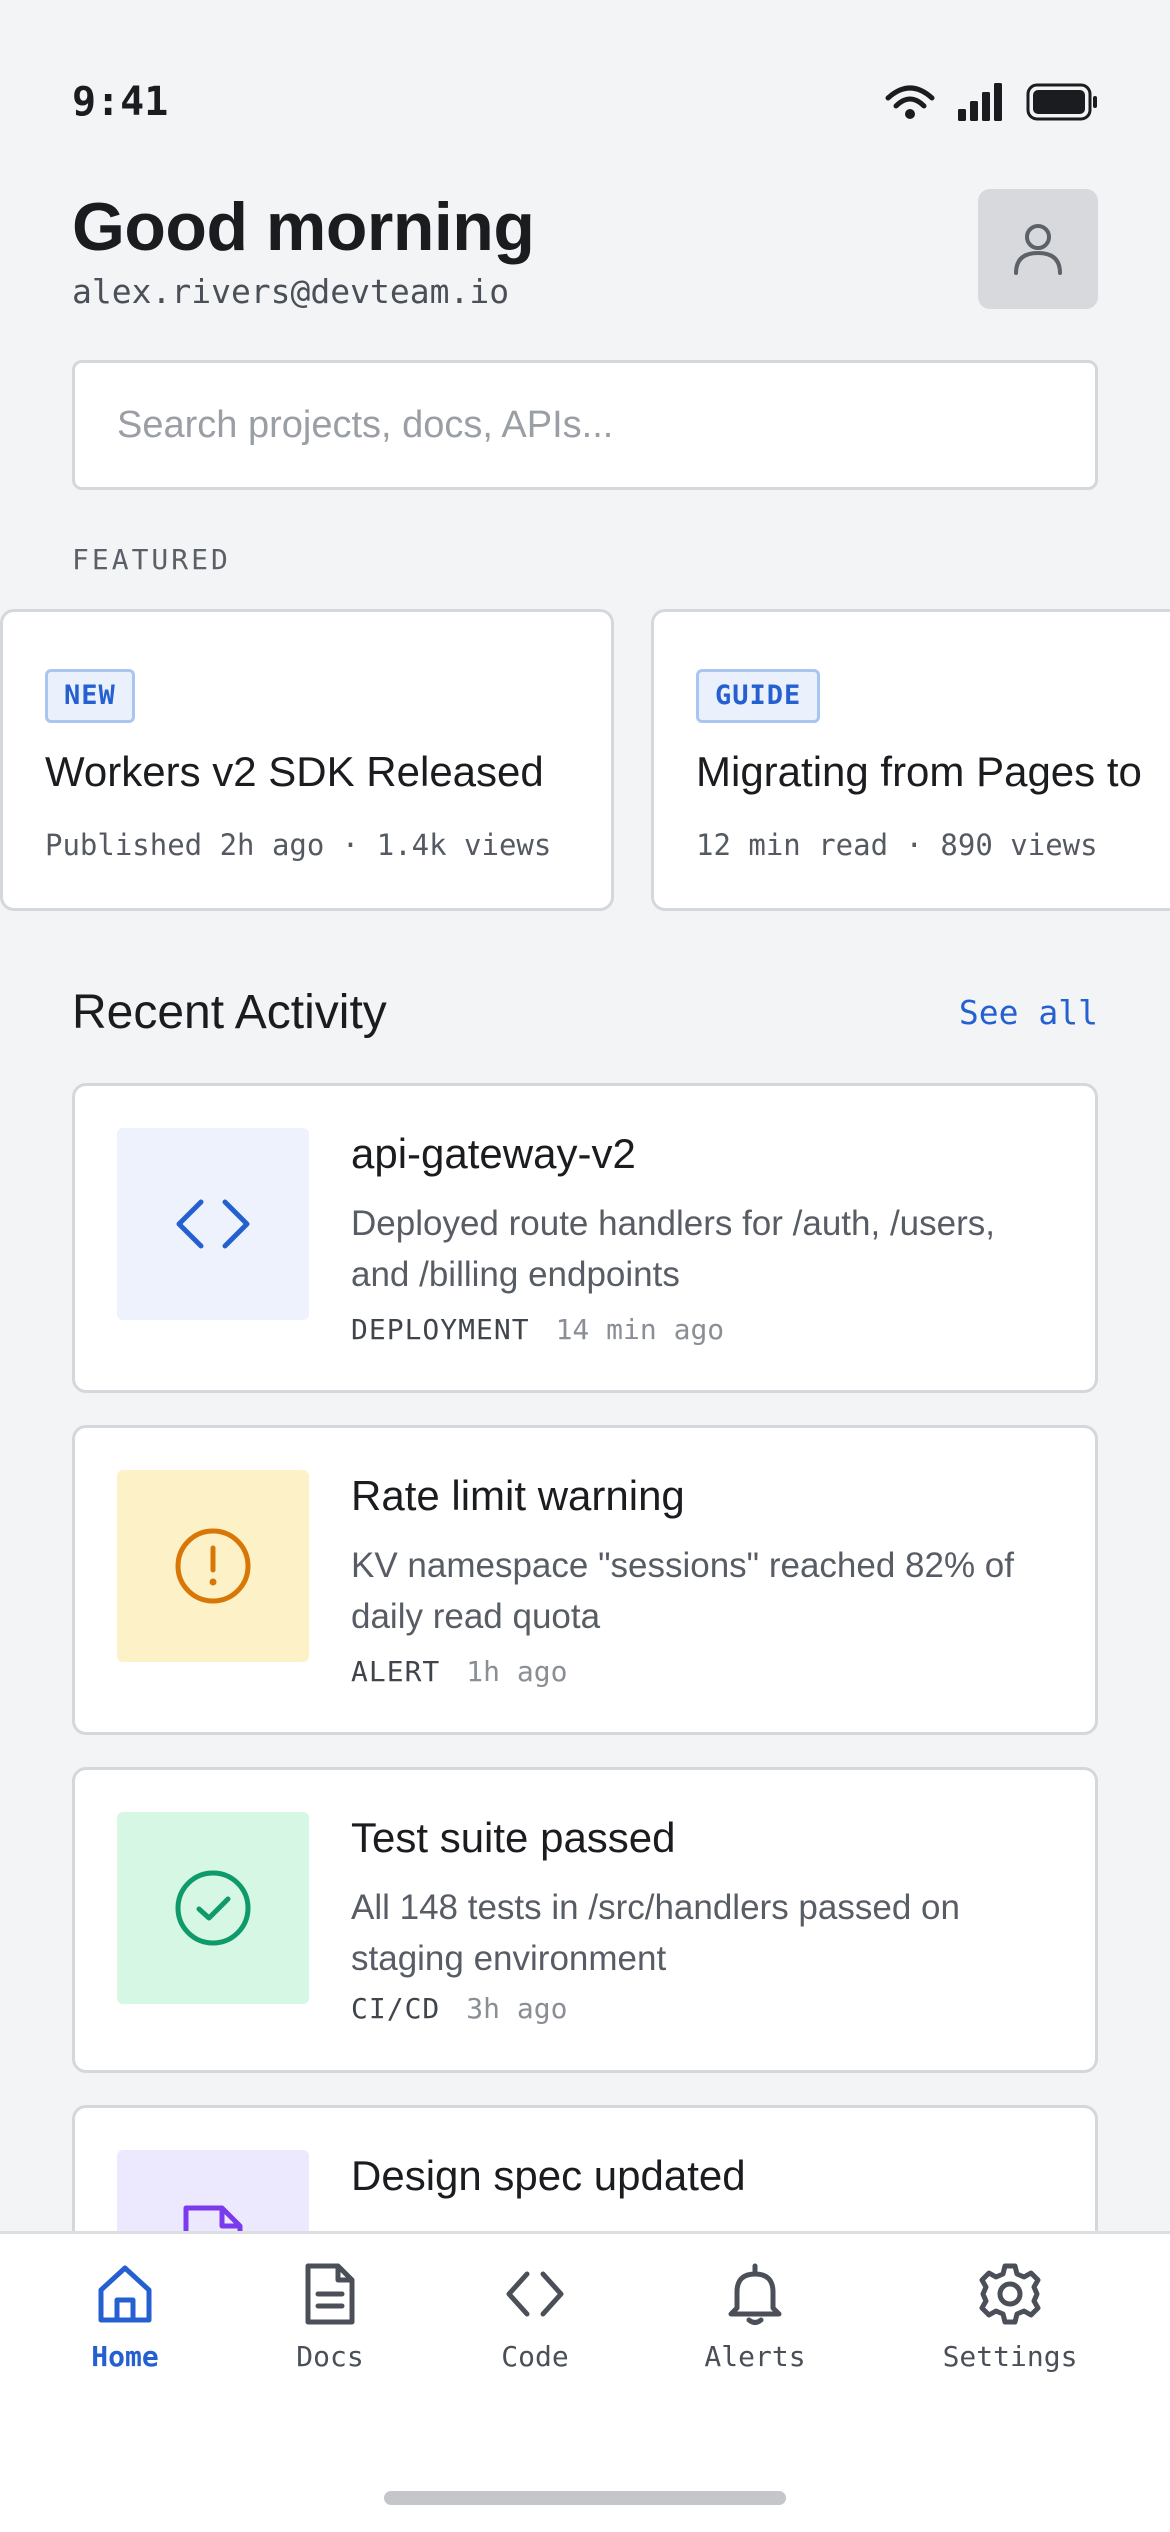 The width and height of the screenshot is (1170, 2532). Describe the element at coordinates (229, 1012) in the screenshot. I see `recent-activity-title: Recent Activity` at that location.